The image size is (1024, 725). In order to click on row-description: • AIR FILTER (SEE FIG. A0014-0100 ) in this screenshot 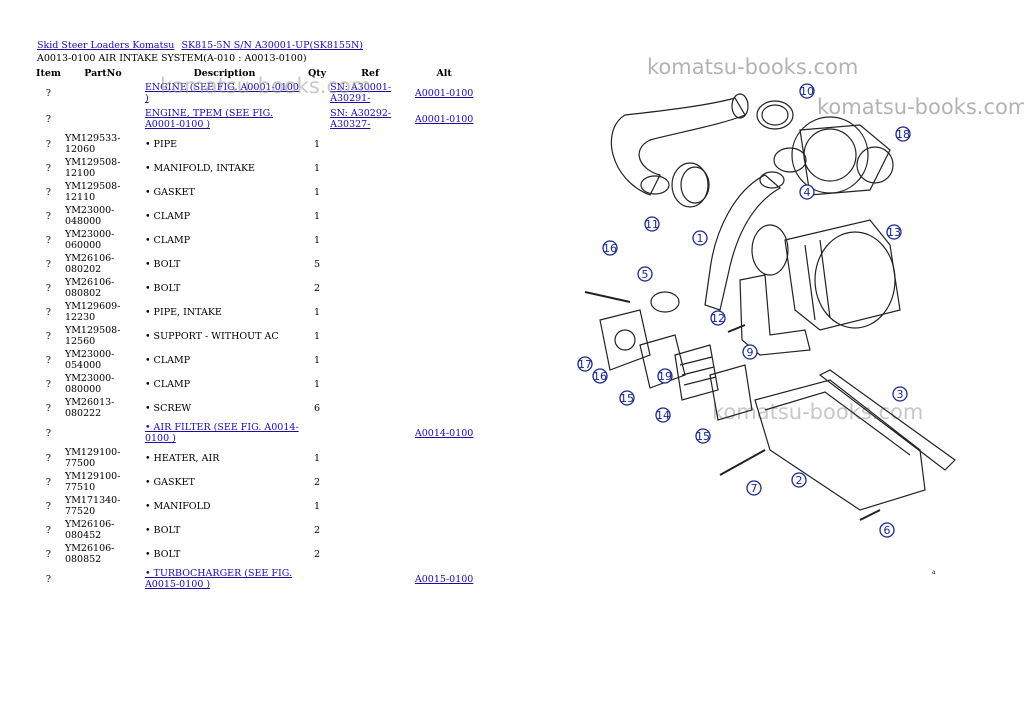, I will do `click(224, 433)`.